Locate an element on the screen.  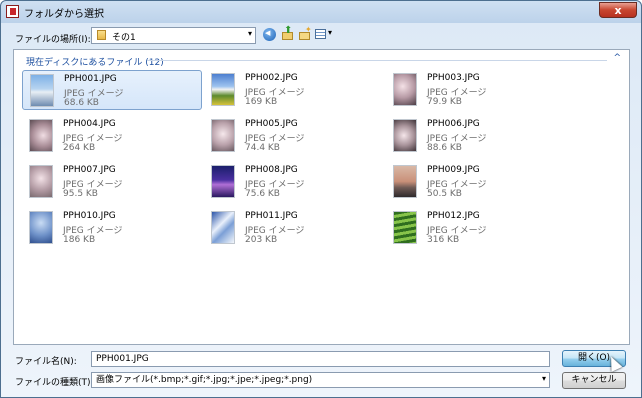
file-size: 79.9 KB is located at coordinates (444, 102).